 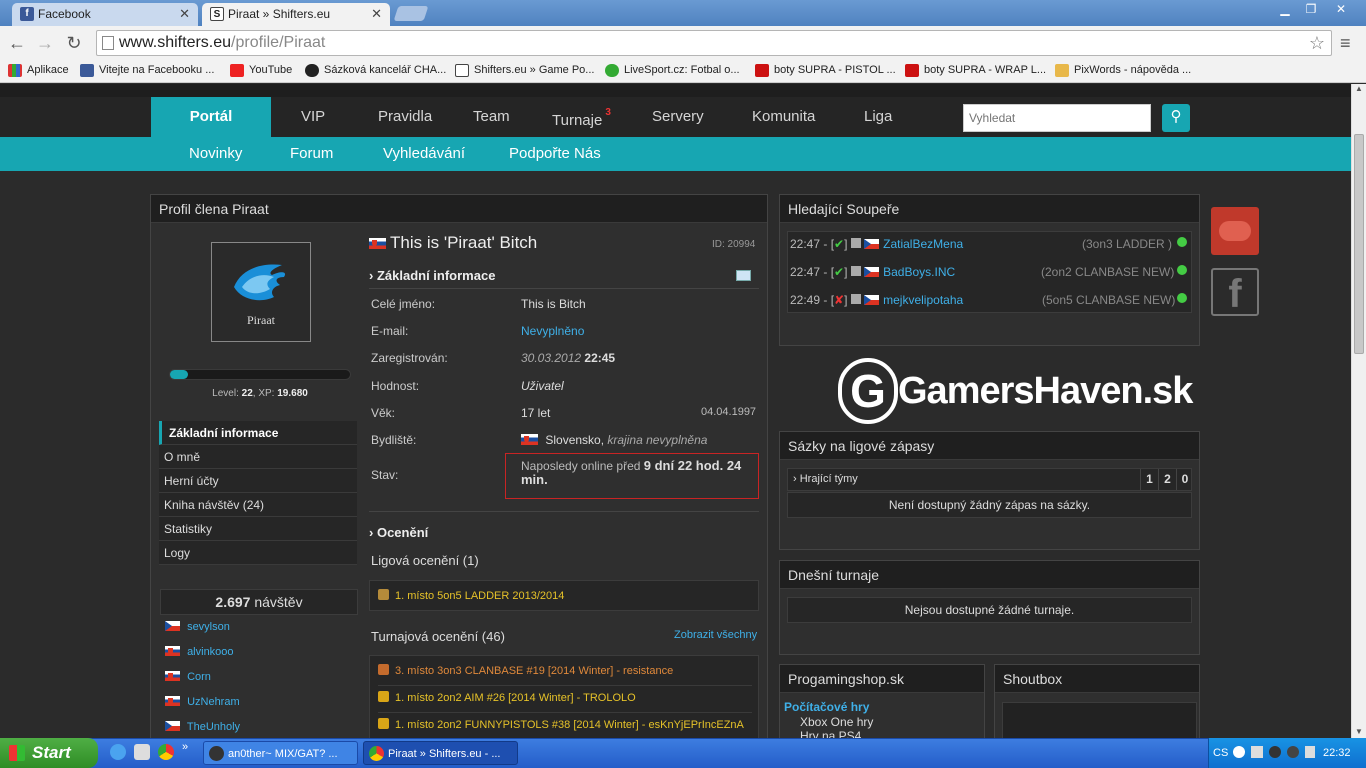 What do you see at coordinates (118, 752) in the screenshot?
I see `ie-icon` at bounding box center [118, 752].